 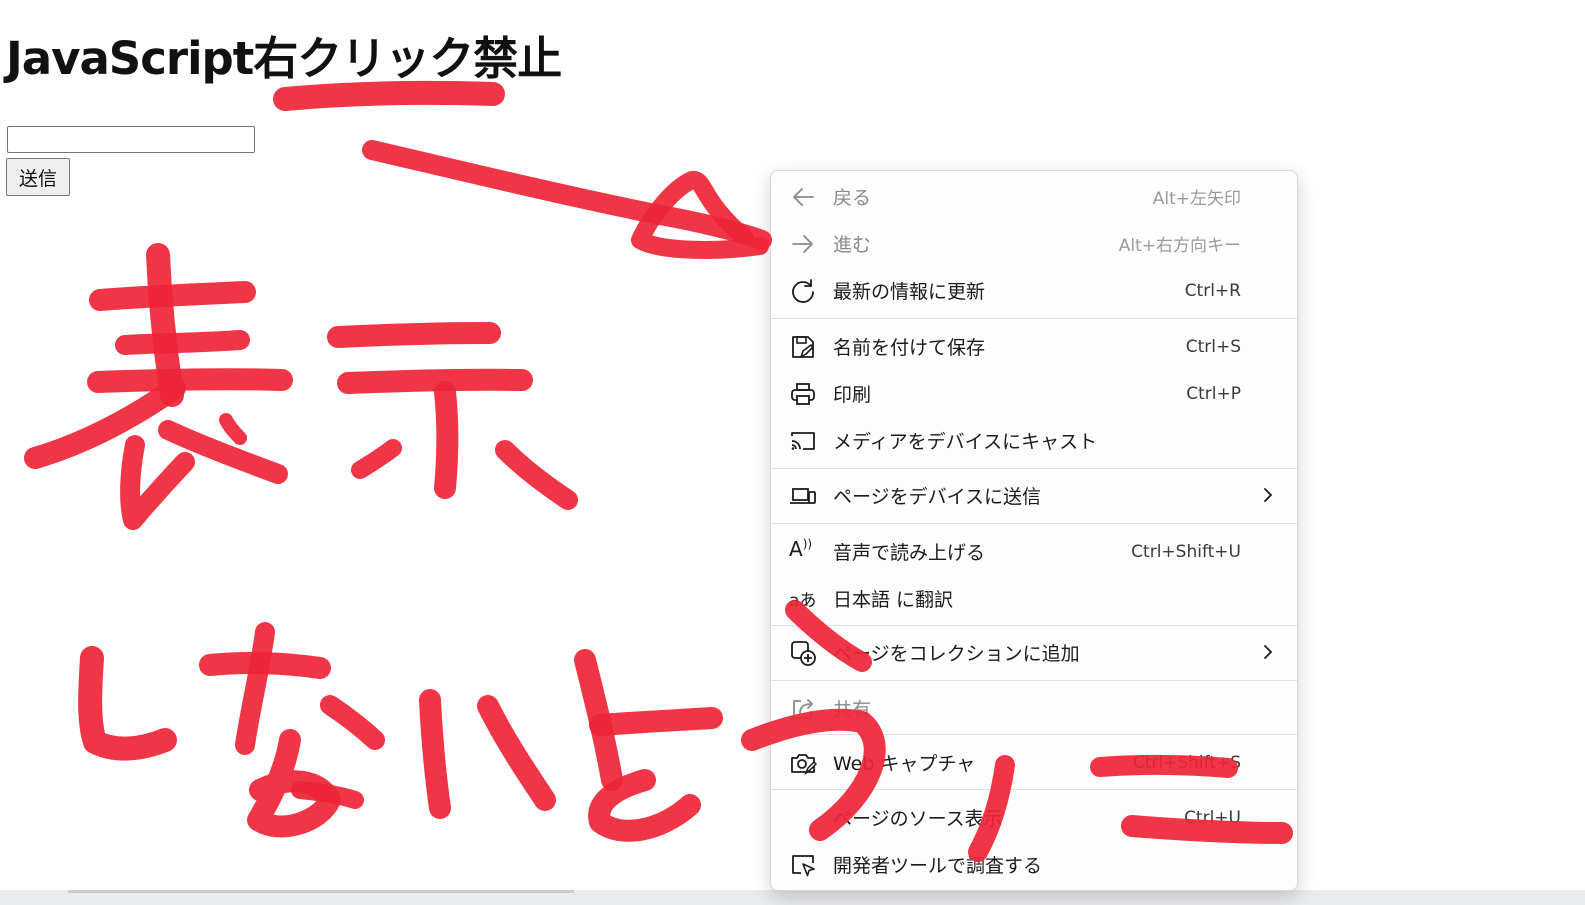 What do you see at coordinates (131, 139) in the screenshot?
I see `text-input` at bounding box center [131, 139].